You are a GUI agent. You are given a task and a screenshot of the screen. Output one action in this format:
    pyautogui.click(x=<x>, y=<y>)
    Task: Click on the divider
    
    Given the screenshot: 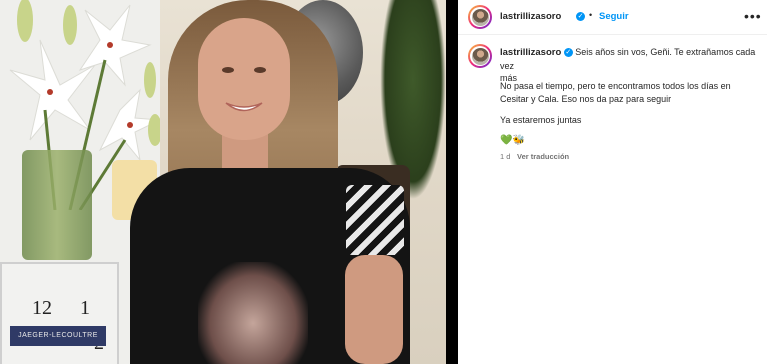 What is the action you would take?
    pyautogui.click(x=452, y=182)
    